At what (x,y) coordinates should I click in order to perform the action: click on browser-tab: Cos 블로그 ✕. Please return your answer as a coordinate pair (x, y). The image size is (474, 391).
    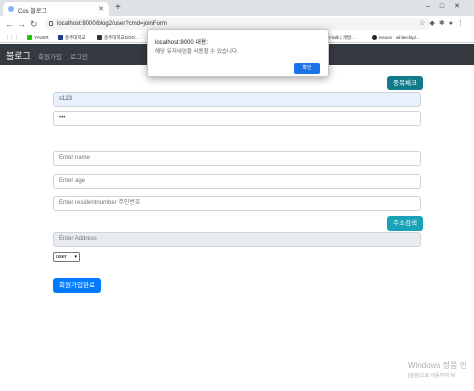
    Looking at the image, I should click on (56, 9).